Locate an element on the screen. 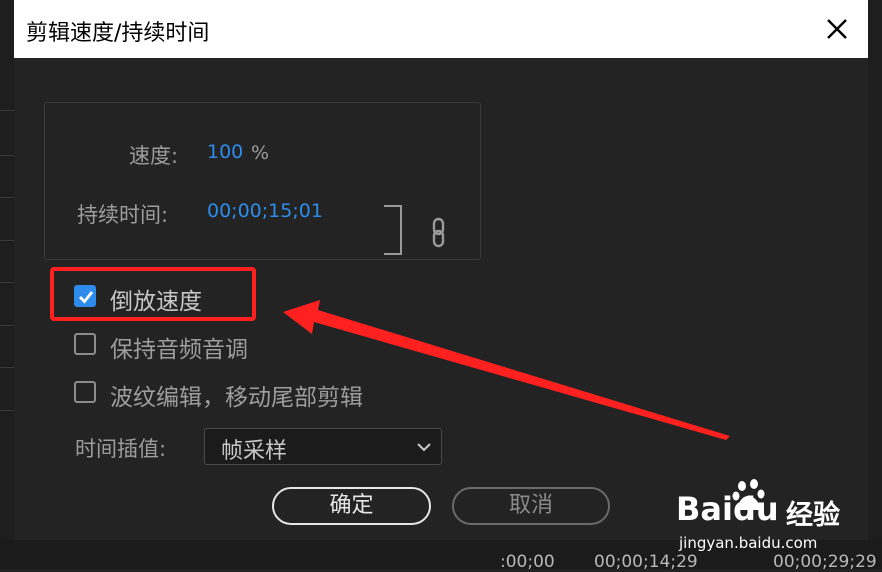 The height and width of the screenshot is (572, 882). cancel-button: 取消 is located at coordinates (531, 506).